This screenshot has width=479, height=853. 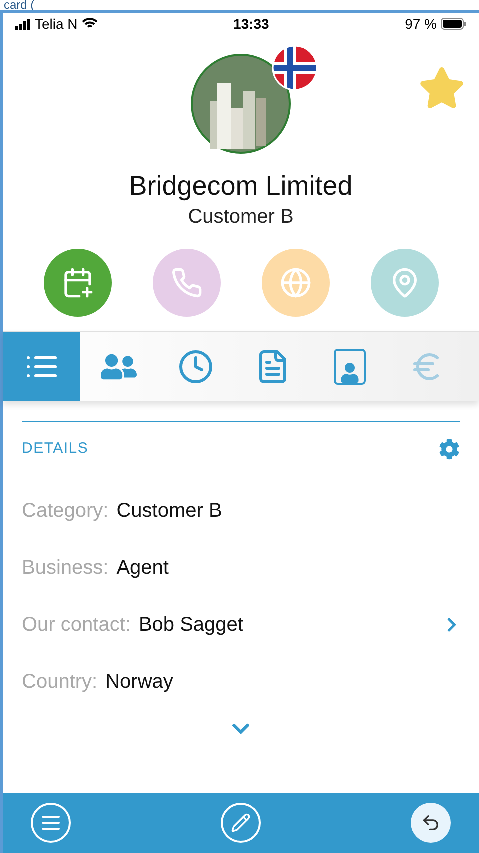 What do you see at coordinates (296, 283) in the screenshot?
I see `globe-icon` at bounding box center [296, 283].